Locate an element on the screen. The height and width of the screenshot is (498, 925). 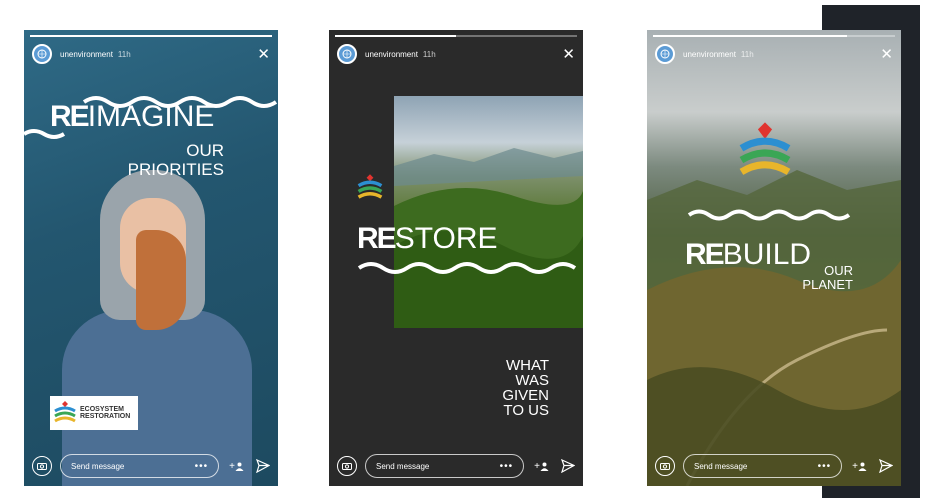
subheadline: OUR PLANET is located at coordinates (825, 278).